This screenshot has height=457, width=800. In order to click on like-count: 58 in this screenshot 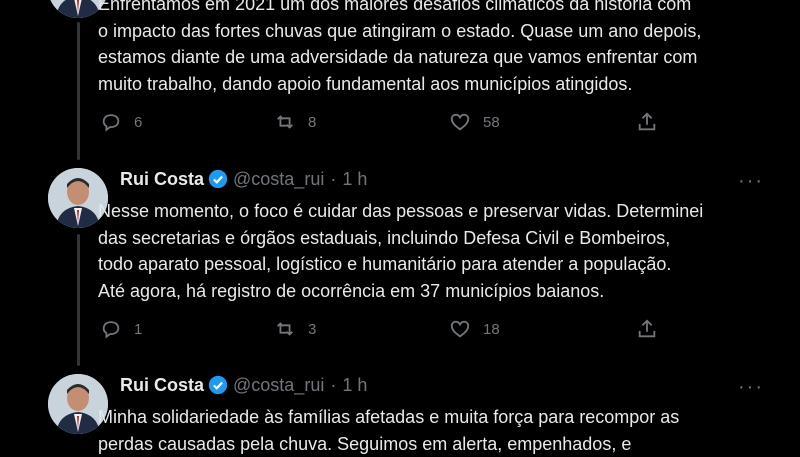, I will do `click(491, 122)`.